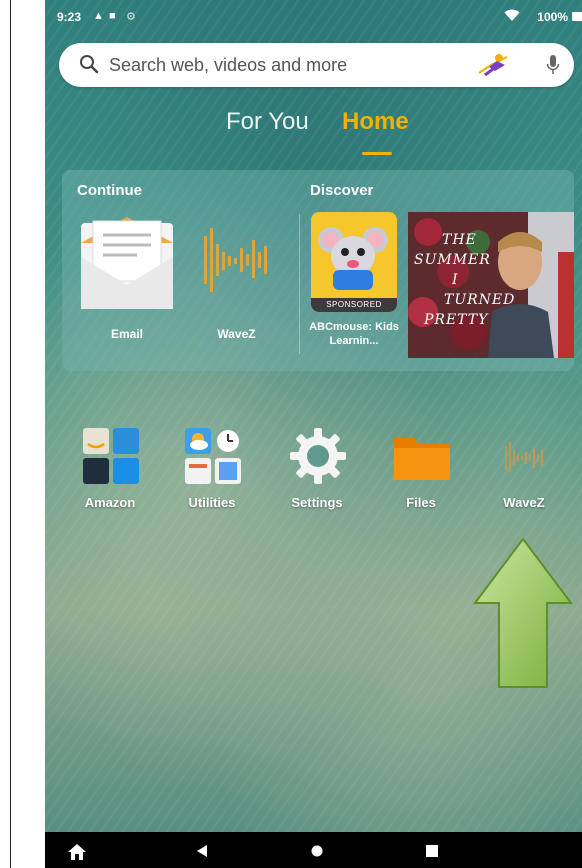  What do you see at coordinates (317, 851) in the screenshot?
I see `home-button-icon` at bounding box center [317, 851].